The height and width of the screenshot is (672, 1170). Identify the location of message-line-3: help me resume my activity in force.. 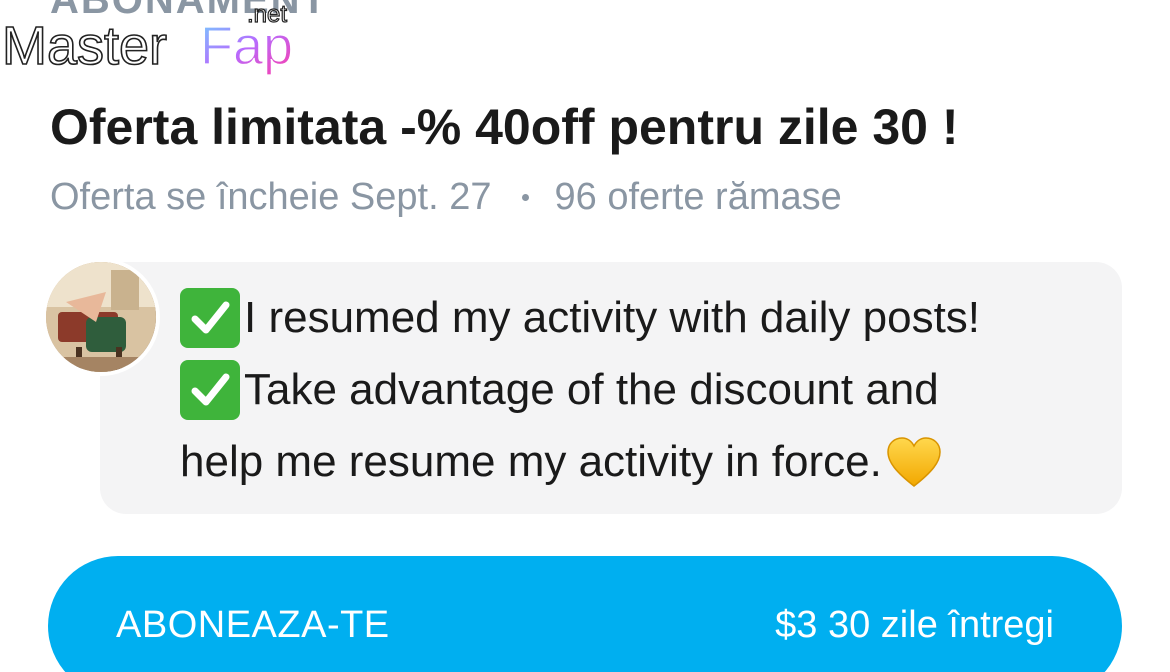
(640, 462).